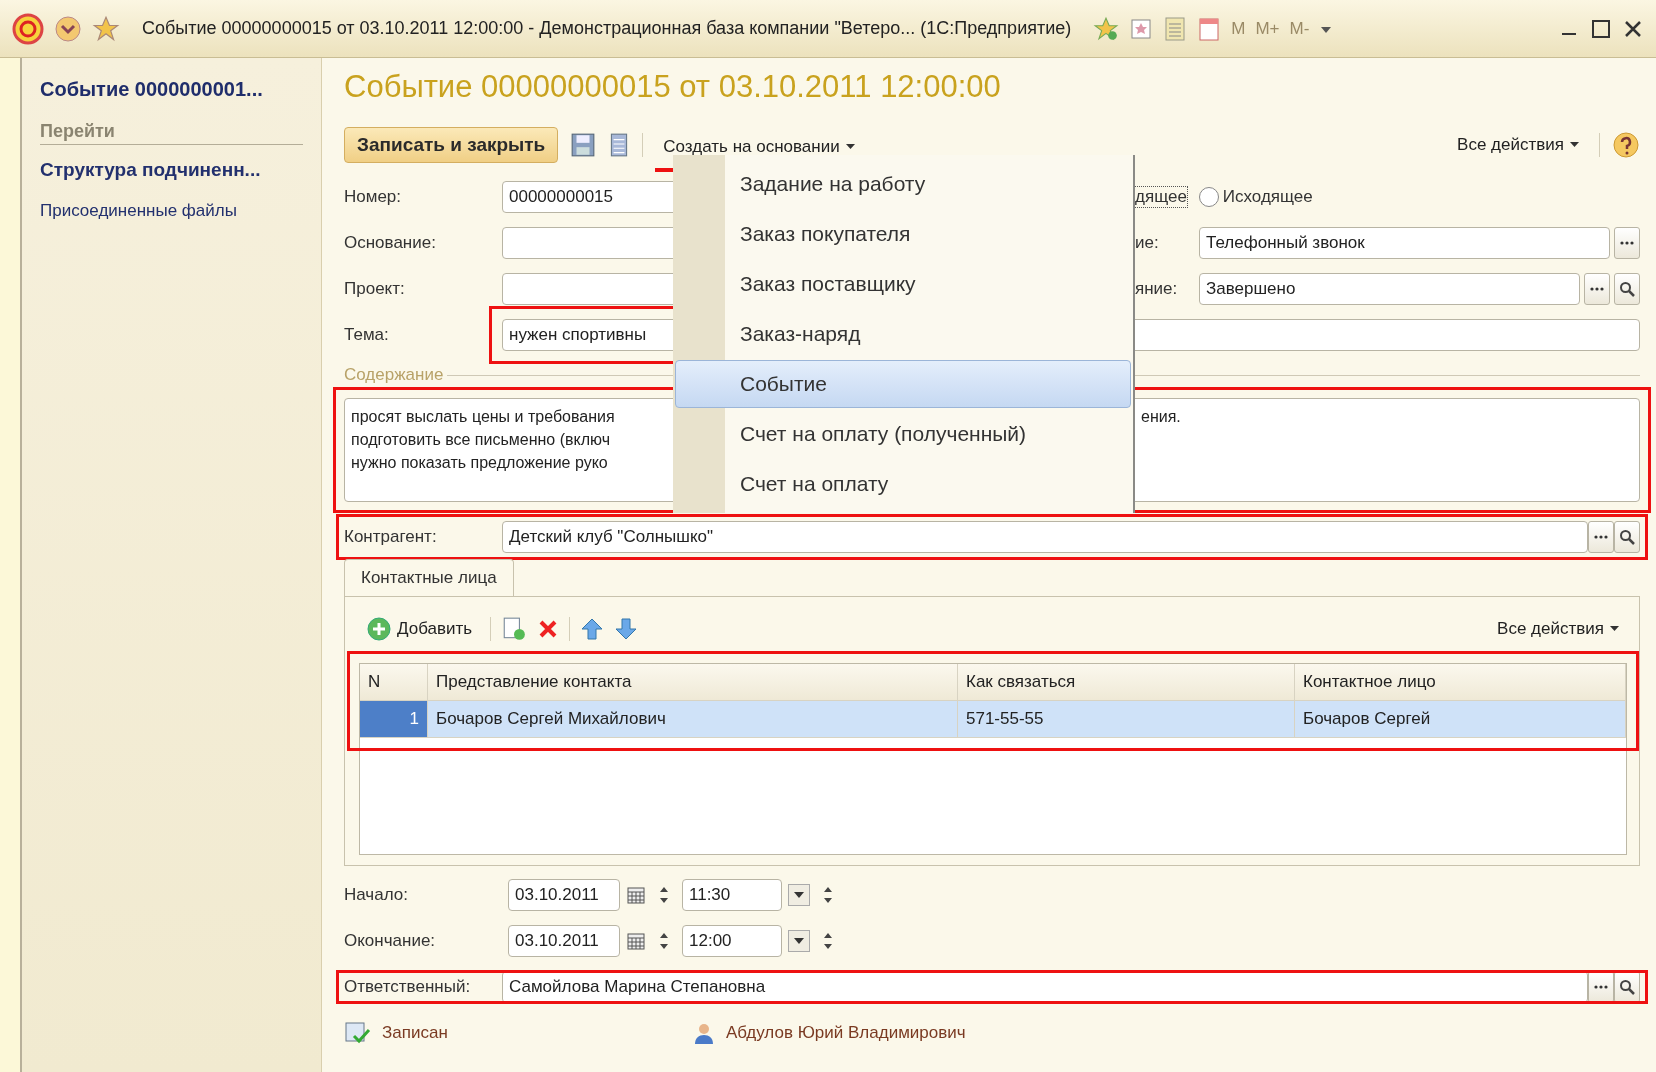  Describe the element at coordinates (171, 133) in the screenshot. I see `section-heading: Перейти` at that location.